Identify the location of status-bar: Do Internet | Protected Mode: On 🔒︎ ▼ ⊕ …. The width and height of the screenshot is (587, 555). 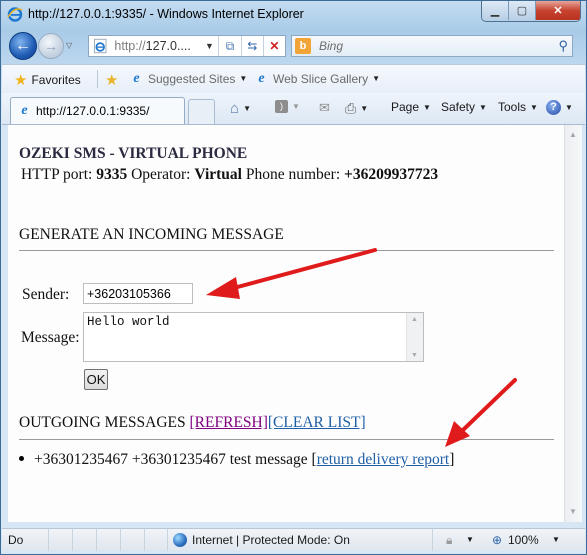
(293, 539).